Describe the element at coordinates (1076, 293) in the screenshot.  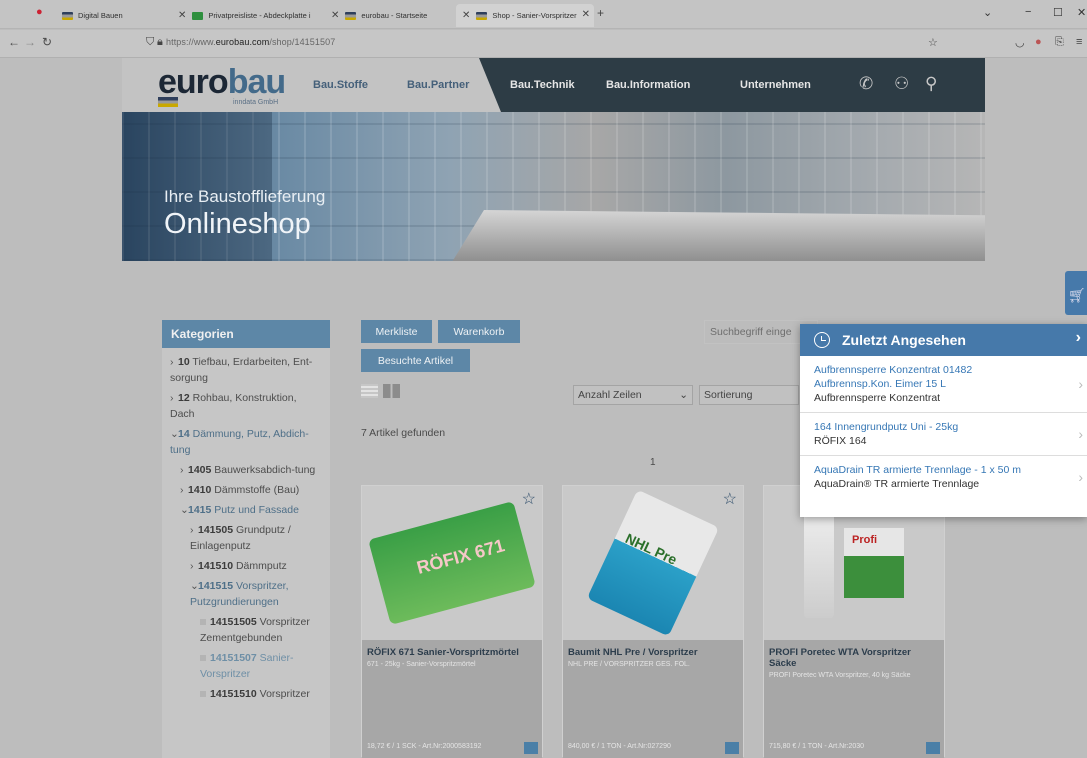
I see `floating-cart-button: 🛒︎` at that location.